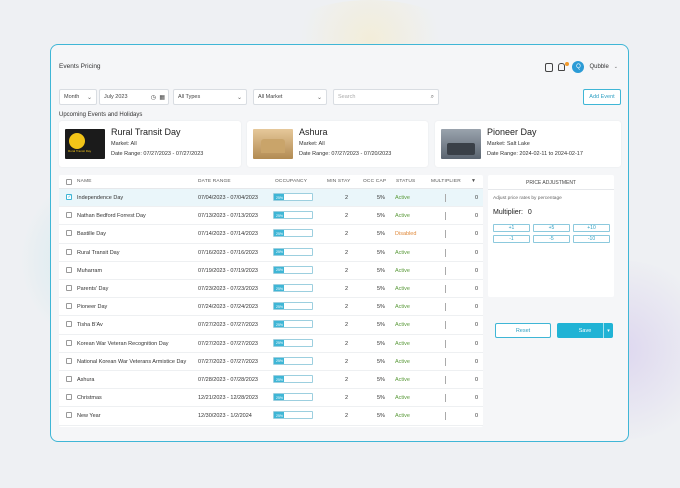 This screenshot has height=488, width=680. Describe the element at coordinates (290, 97) in the screenshot. I see `market-select: All Market ⌄` at that location.